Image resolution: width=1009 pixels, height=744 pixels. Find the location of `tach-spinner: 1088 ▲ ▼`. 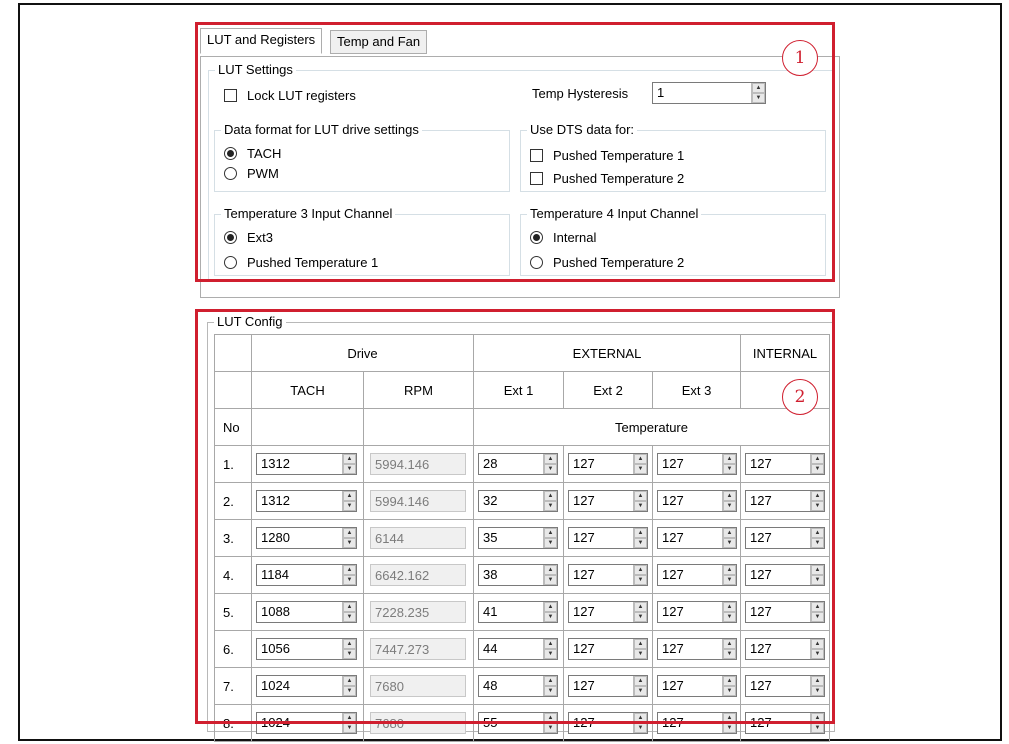

tach-spinner: 1088 ▲ ▼ is located at coordinates (306, 612).